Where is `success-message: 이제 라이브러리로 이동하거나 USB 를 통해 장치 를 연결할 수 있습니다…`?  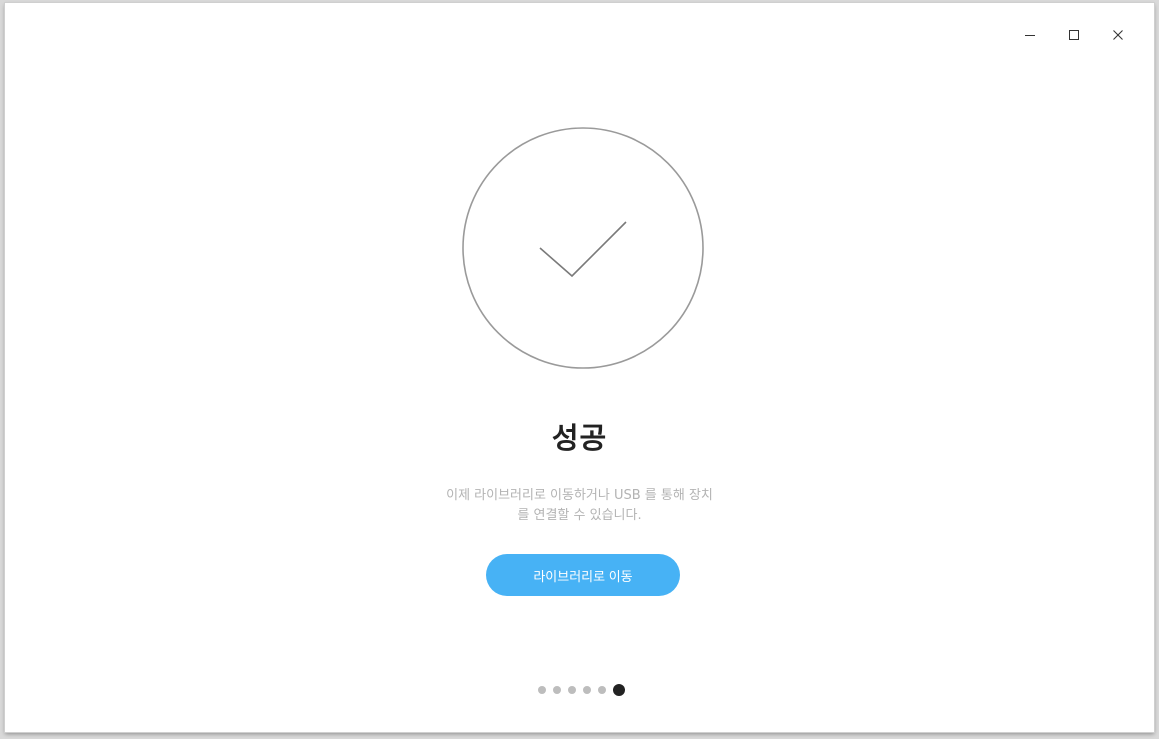
success-message: 이제 라이브러리로 이동하거나 USB 를 통해 장치 를 연결할 수 있습니다… is located at coordinates (579, 506).